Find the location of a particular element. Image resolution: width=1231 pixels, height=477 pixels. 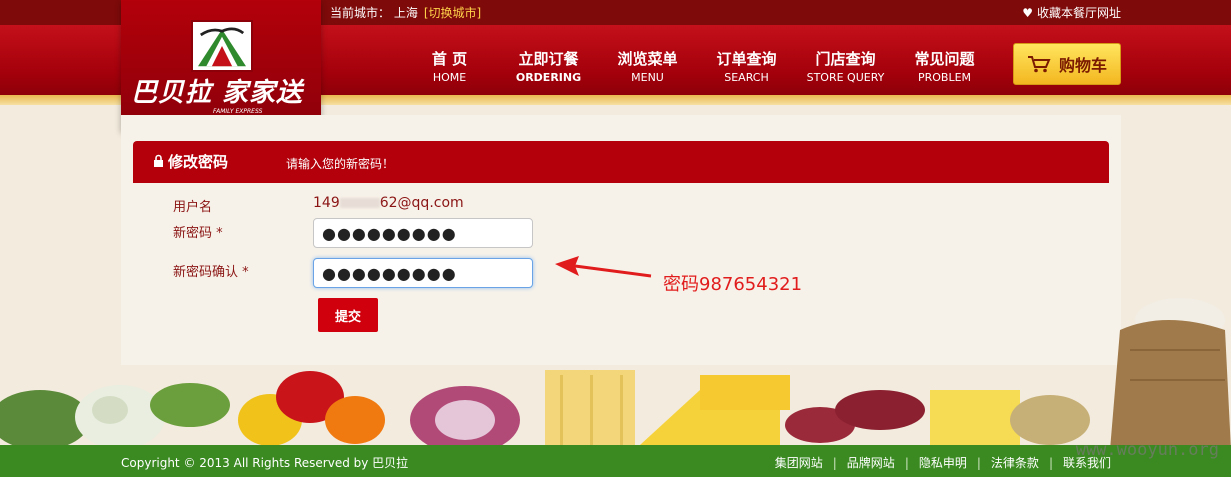

username-suffix: 62@qq.com is located at coordinates (421, 203).